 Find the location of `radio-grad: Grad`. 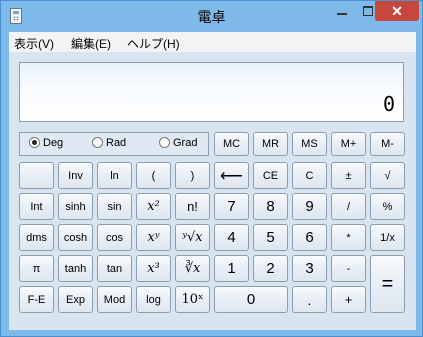

radio-grad: Grad is located at coordinates (178, 143).